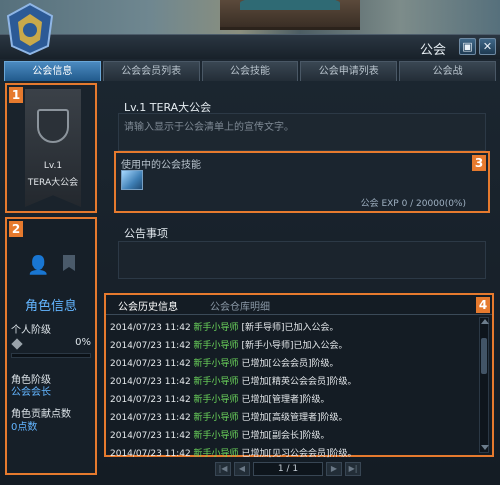 The width and height of the screenshot is (500, 485). Describe the element at coordinates (161, 165) in the screenshot. I see `skills-title: 使用中的公会技能` at that location.